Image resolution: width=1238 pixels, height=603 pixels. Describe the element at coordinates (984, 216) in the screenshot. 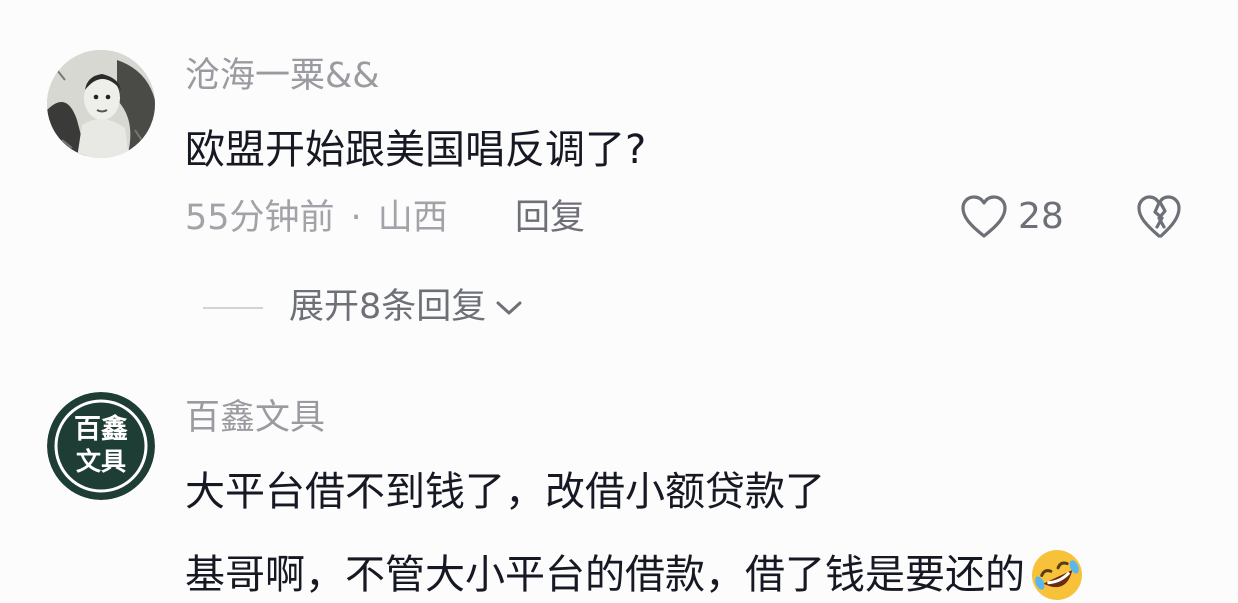

I see `heart-outline-icon` at that location.